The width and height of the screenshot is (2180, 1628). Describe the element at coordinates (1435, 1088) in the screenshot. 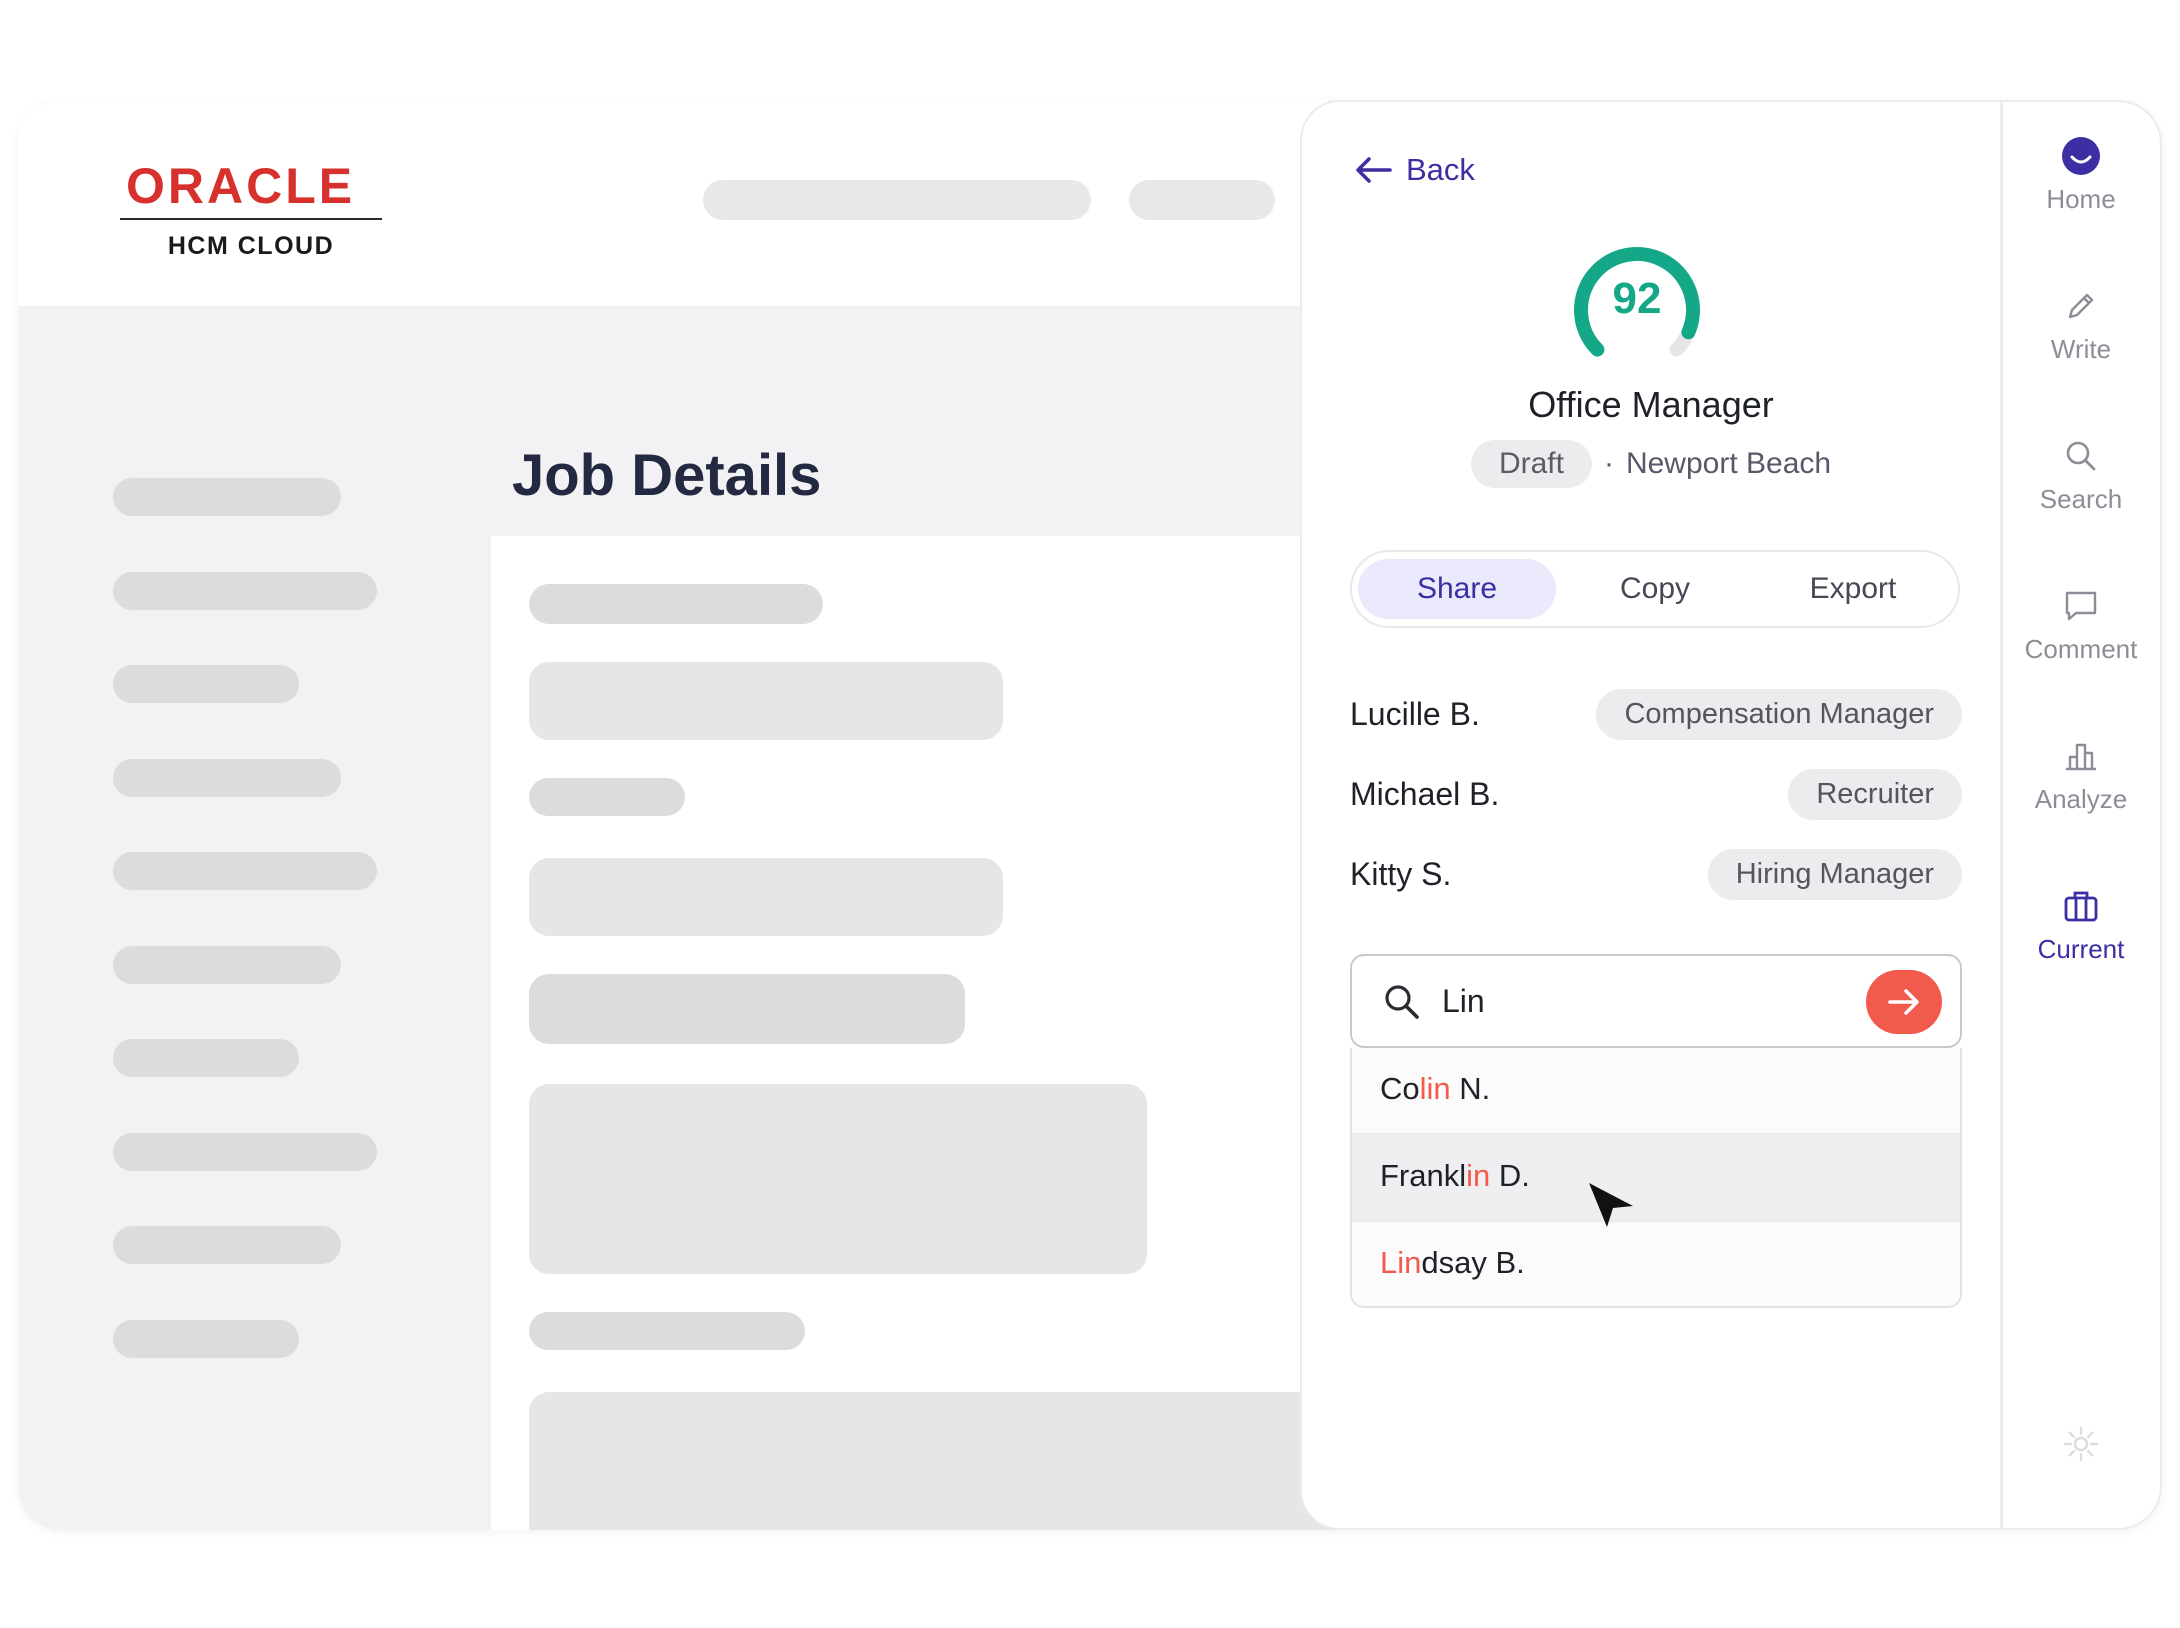

I see `result-match: lin` at that location.